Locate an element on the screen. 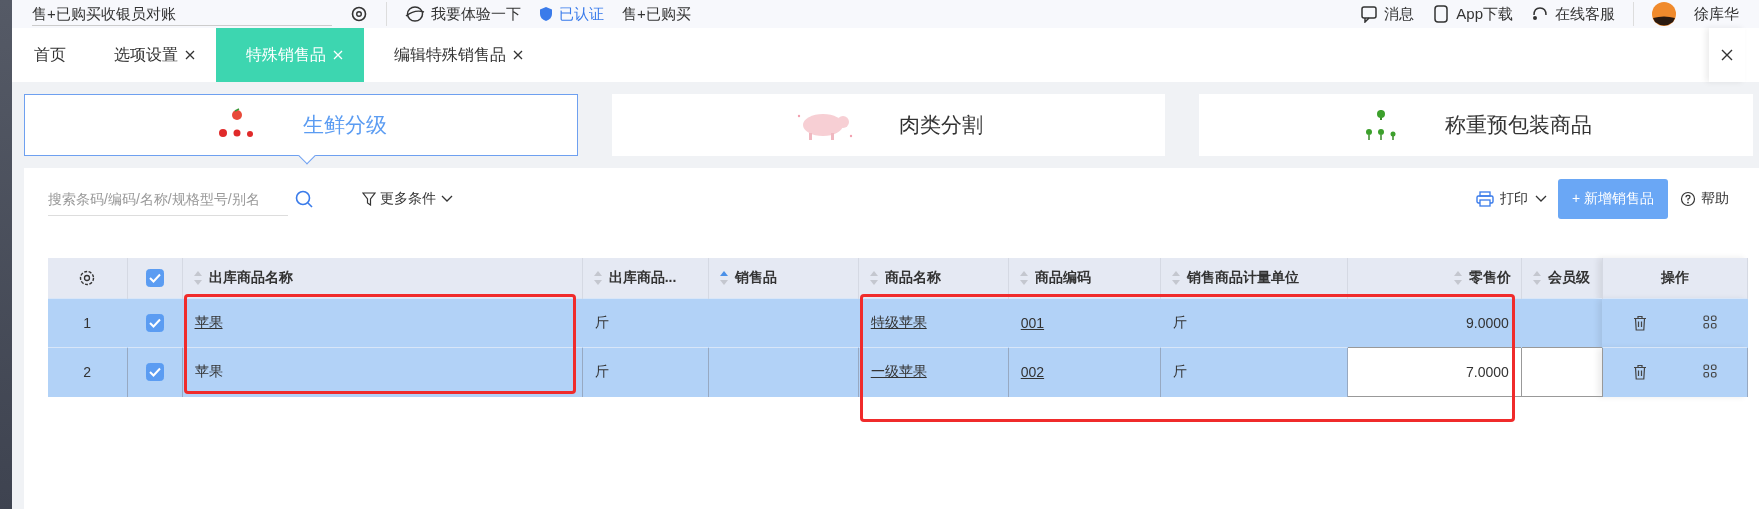 This screenshot has height=509, width=1759. sort-icon is located at coordinates (723, 278).